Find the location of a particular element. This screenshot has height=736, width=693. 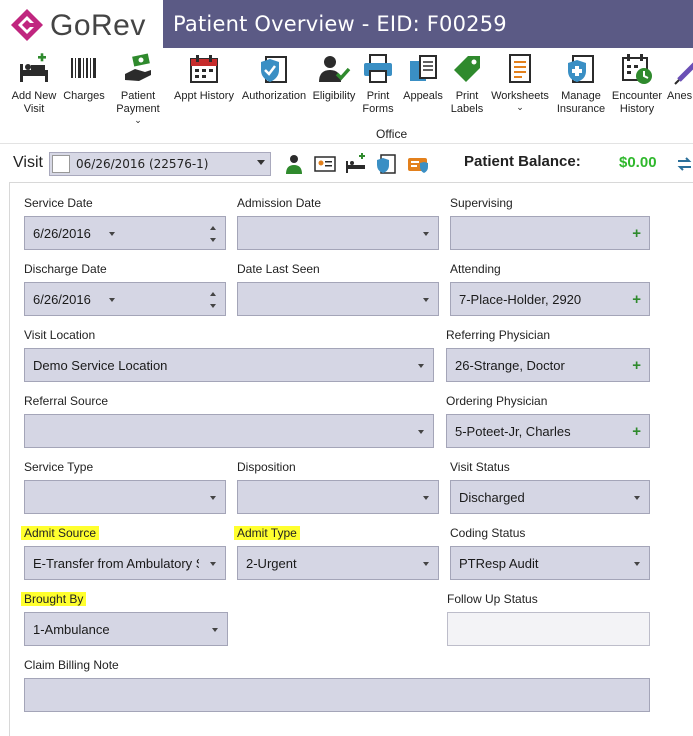

worksheets-button: Worksheets ⌄ is located at coordinates (520, 82).